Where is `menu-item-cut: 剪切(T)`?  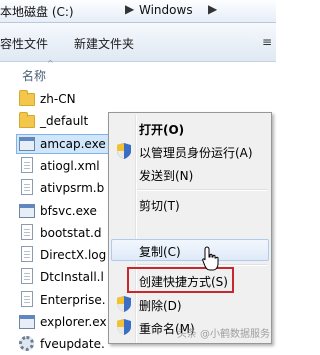 menu-item-cut: 剪切(T) is located at coordinates (190, 204).